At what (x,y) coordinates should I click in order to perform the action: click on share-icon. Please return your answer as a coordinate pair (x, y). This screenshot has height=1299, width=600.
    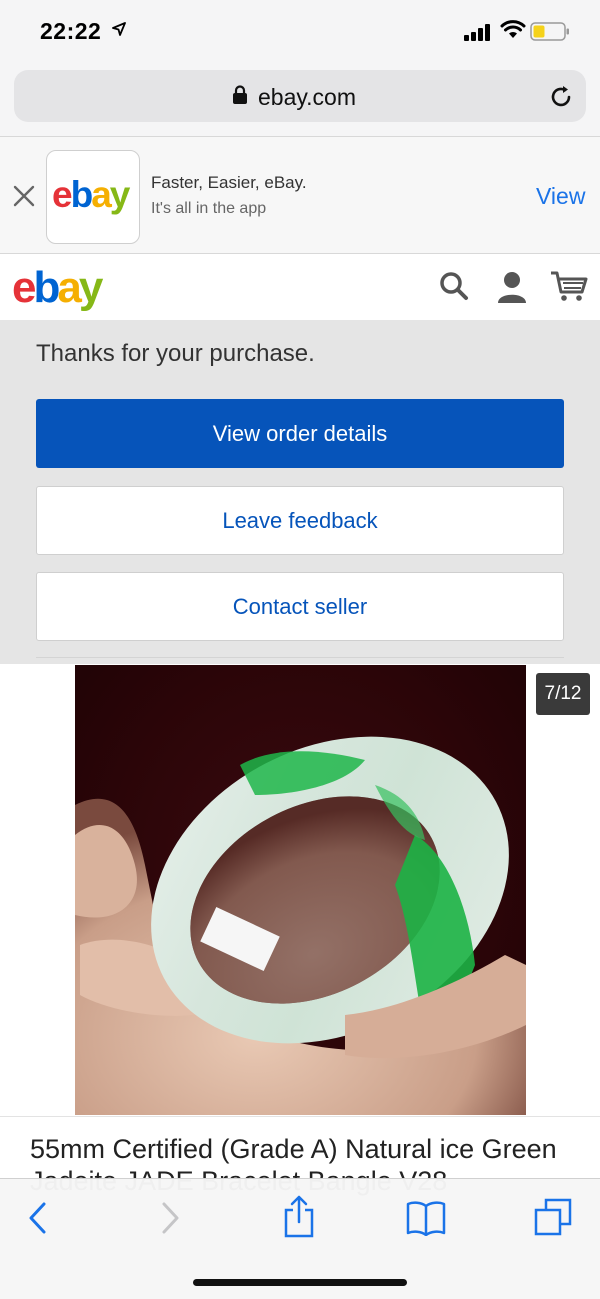
    Looking at the image, I should click on (299, 1216).